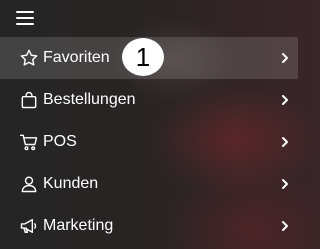 Image resolution: width=320 pixels, height=249 pixels. I want to click on top-bar, so click(149, 18).